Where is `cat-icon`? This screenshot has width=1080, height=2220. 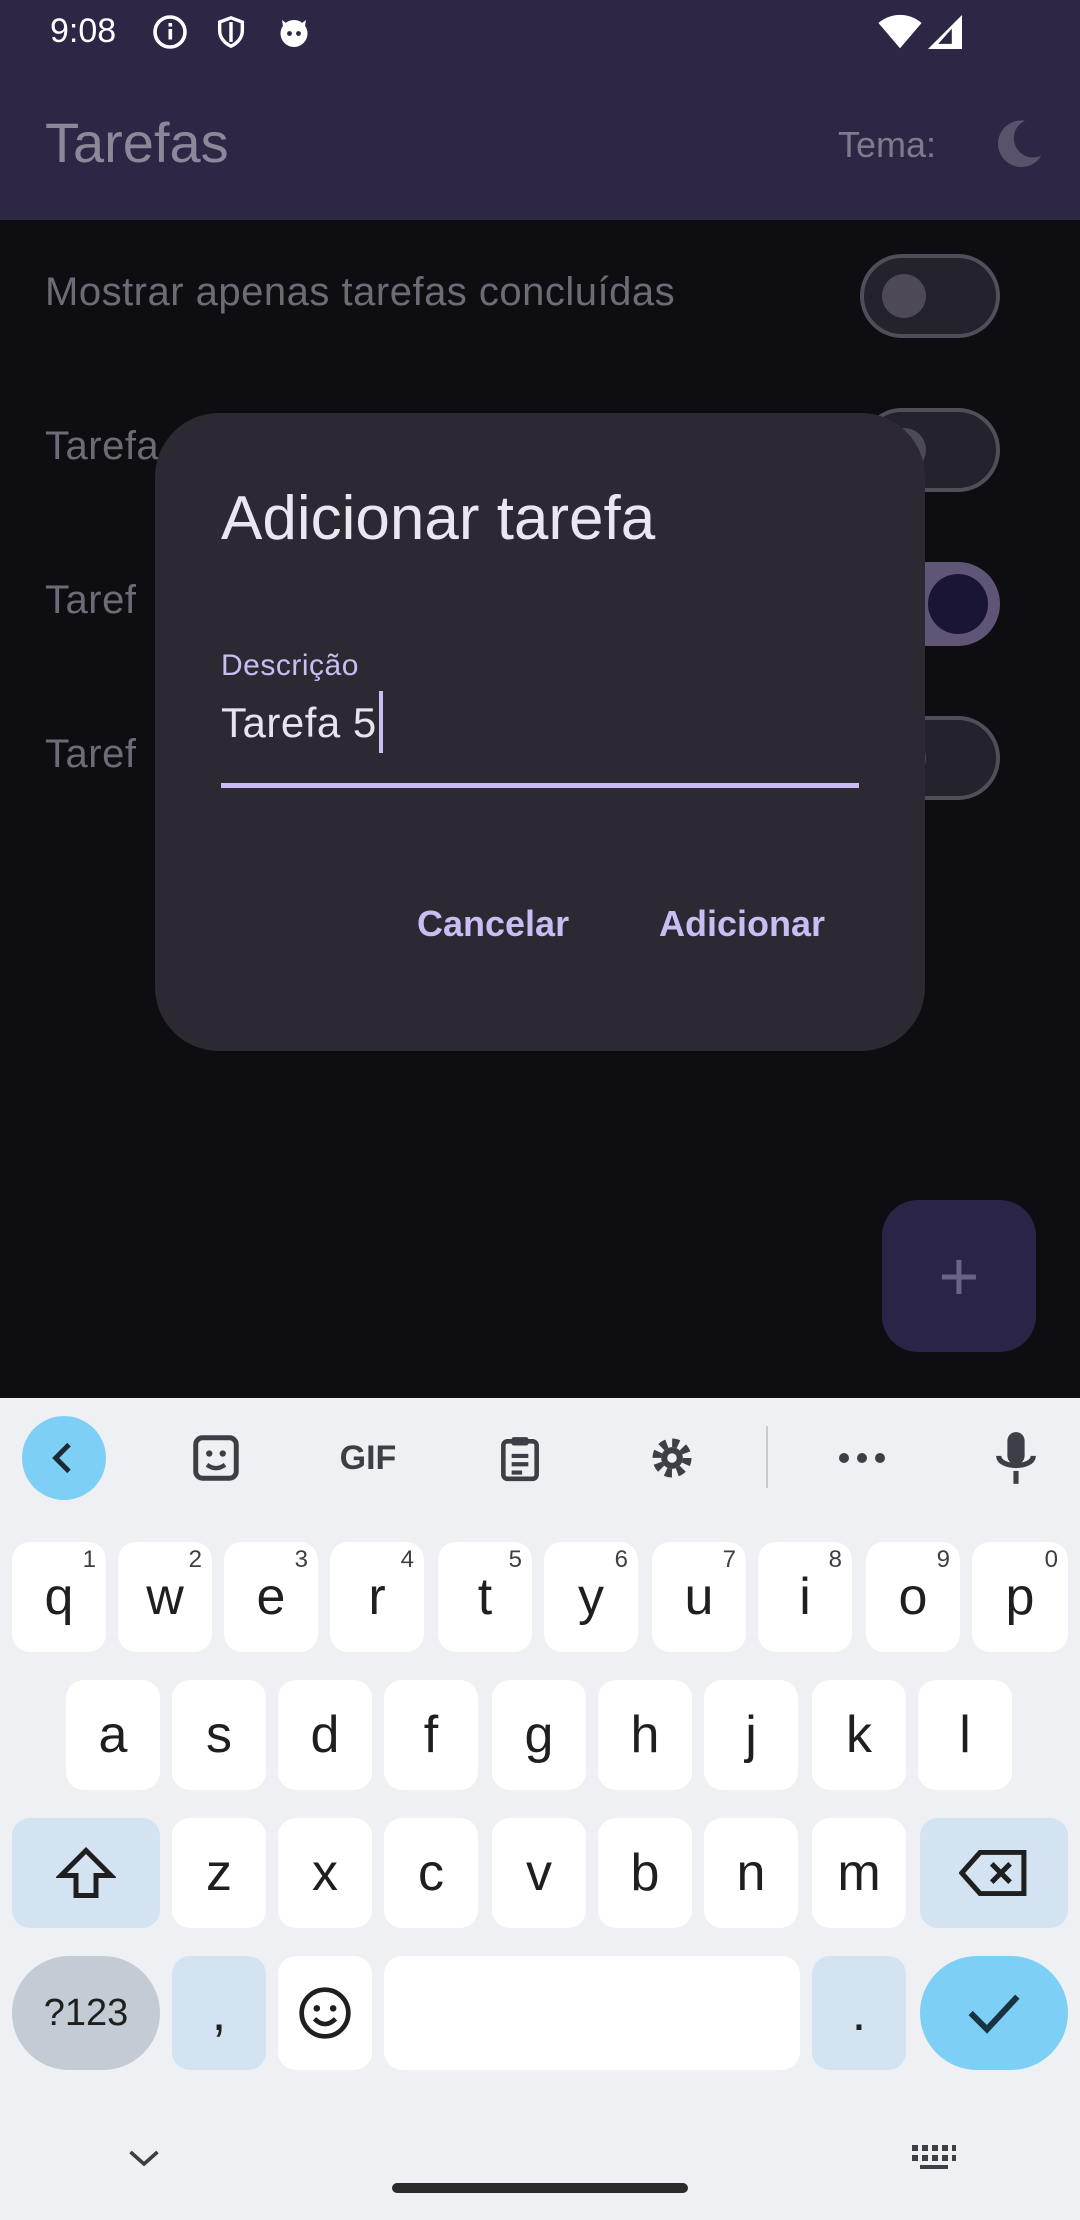
cat-icon is located at coordinates (294, 33).